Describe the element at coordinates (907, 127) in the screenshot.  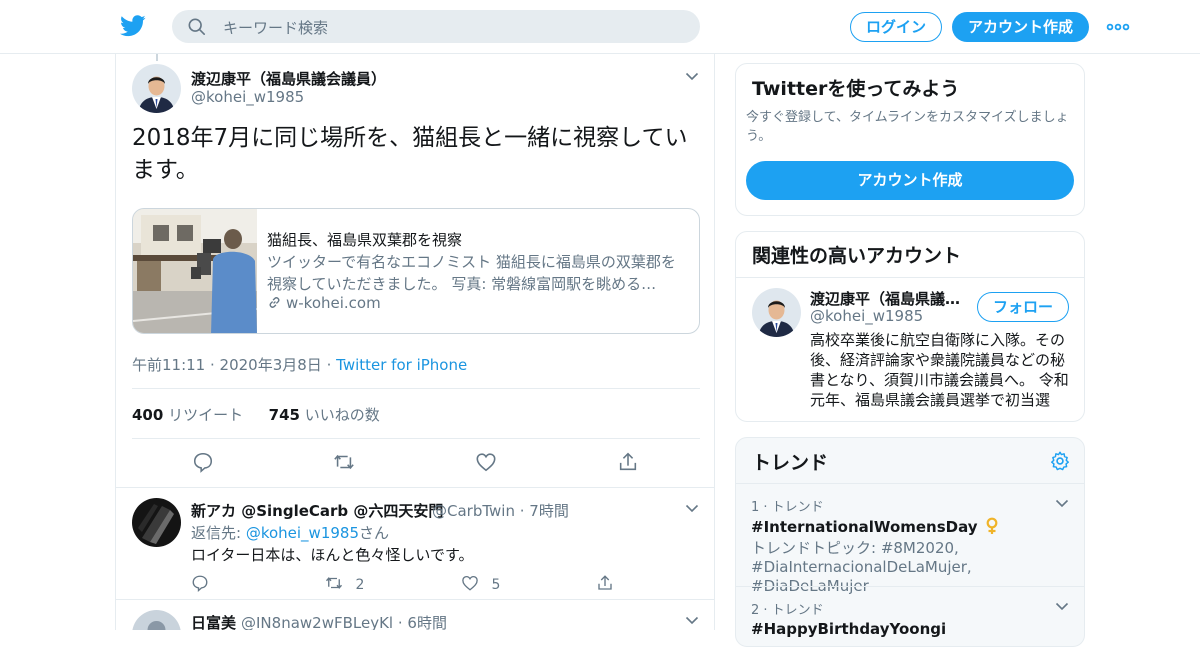
I see `signup-panel-subtitle: 今すぐ登録して、タイムラインをカスタマイズしましょう。` at that location.